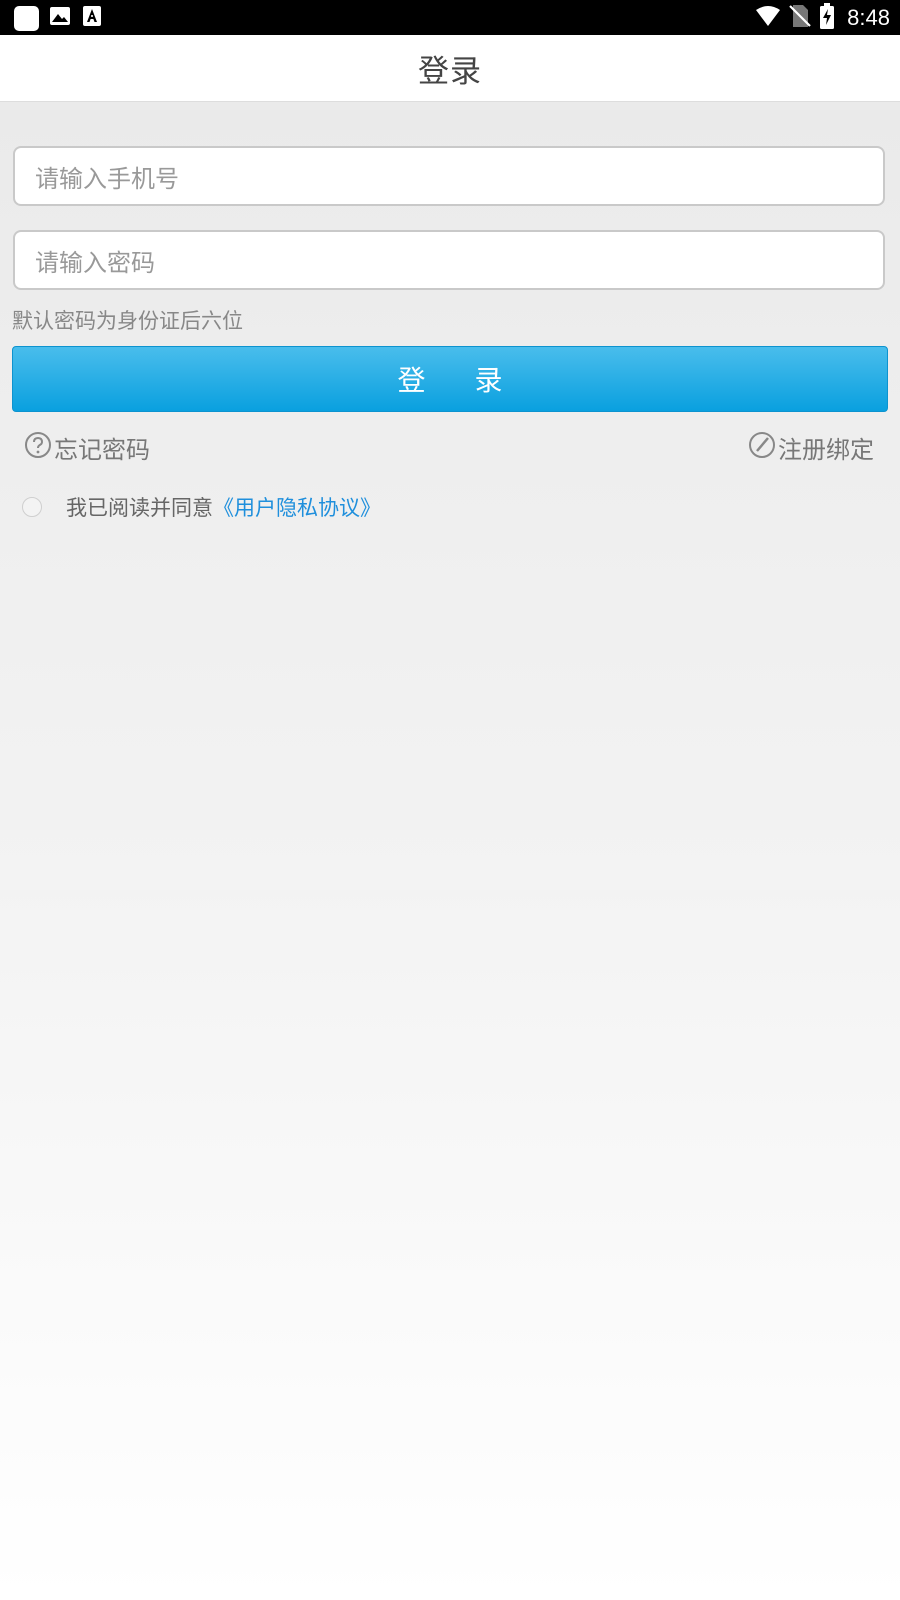 This screenshot has height=1600, width=900. What do you see at coordinates (450, 71) in the screenshot?
I see `page-title: 登录` at bounding box center [450, 71].